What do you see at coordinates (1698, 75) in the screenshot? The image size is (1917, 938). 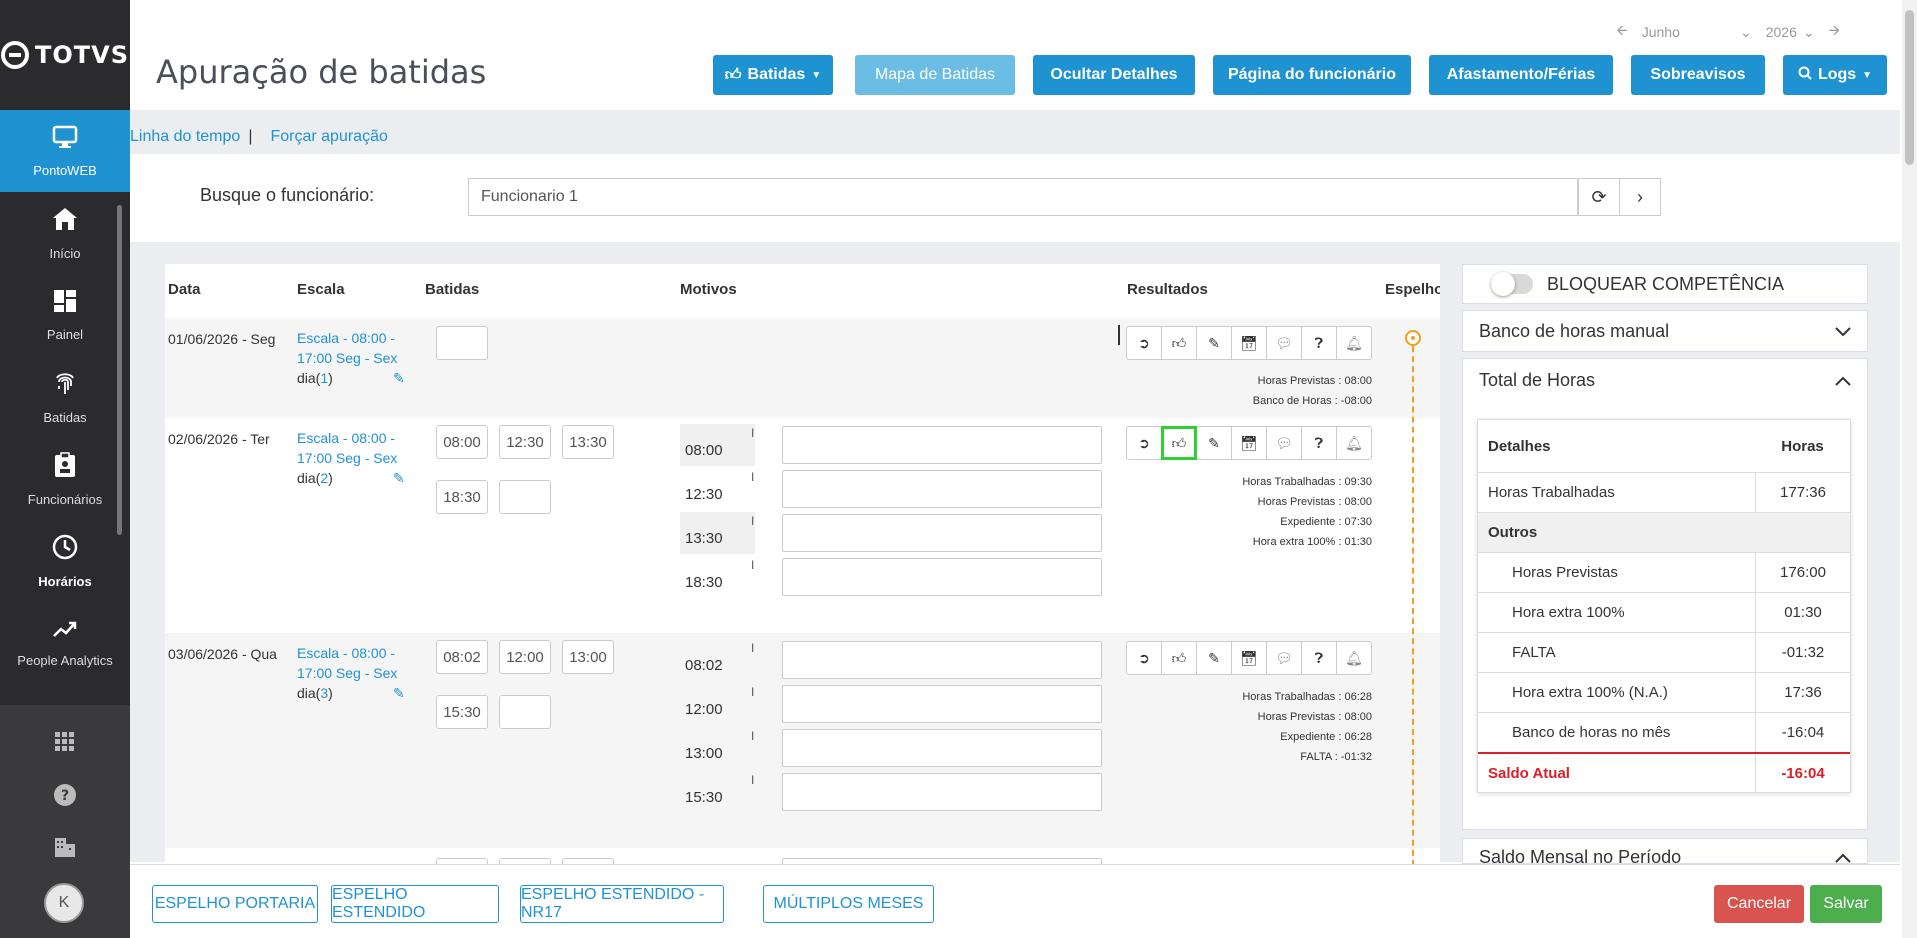 I see `sobreavisos-button: Sobreavisos` at bounding box center [1698, 75].